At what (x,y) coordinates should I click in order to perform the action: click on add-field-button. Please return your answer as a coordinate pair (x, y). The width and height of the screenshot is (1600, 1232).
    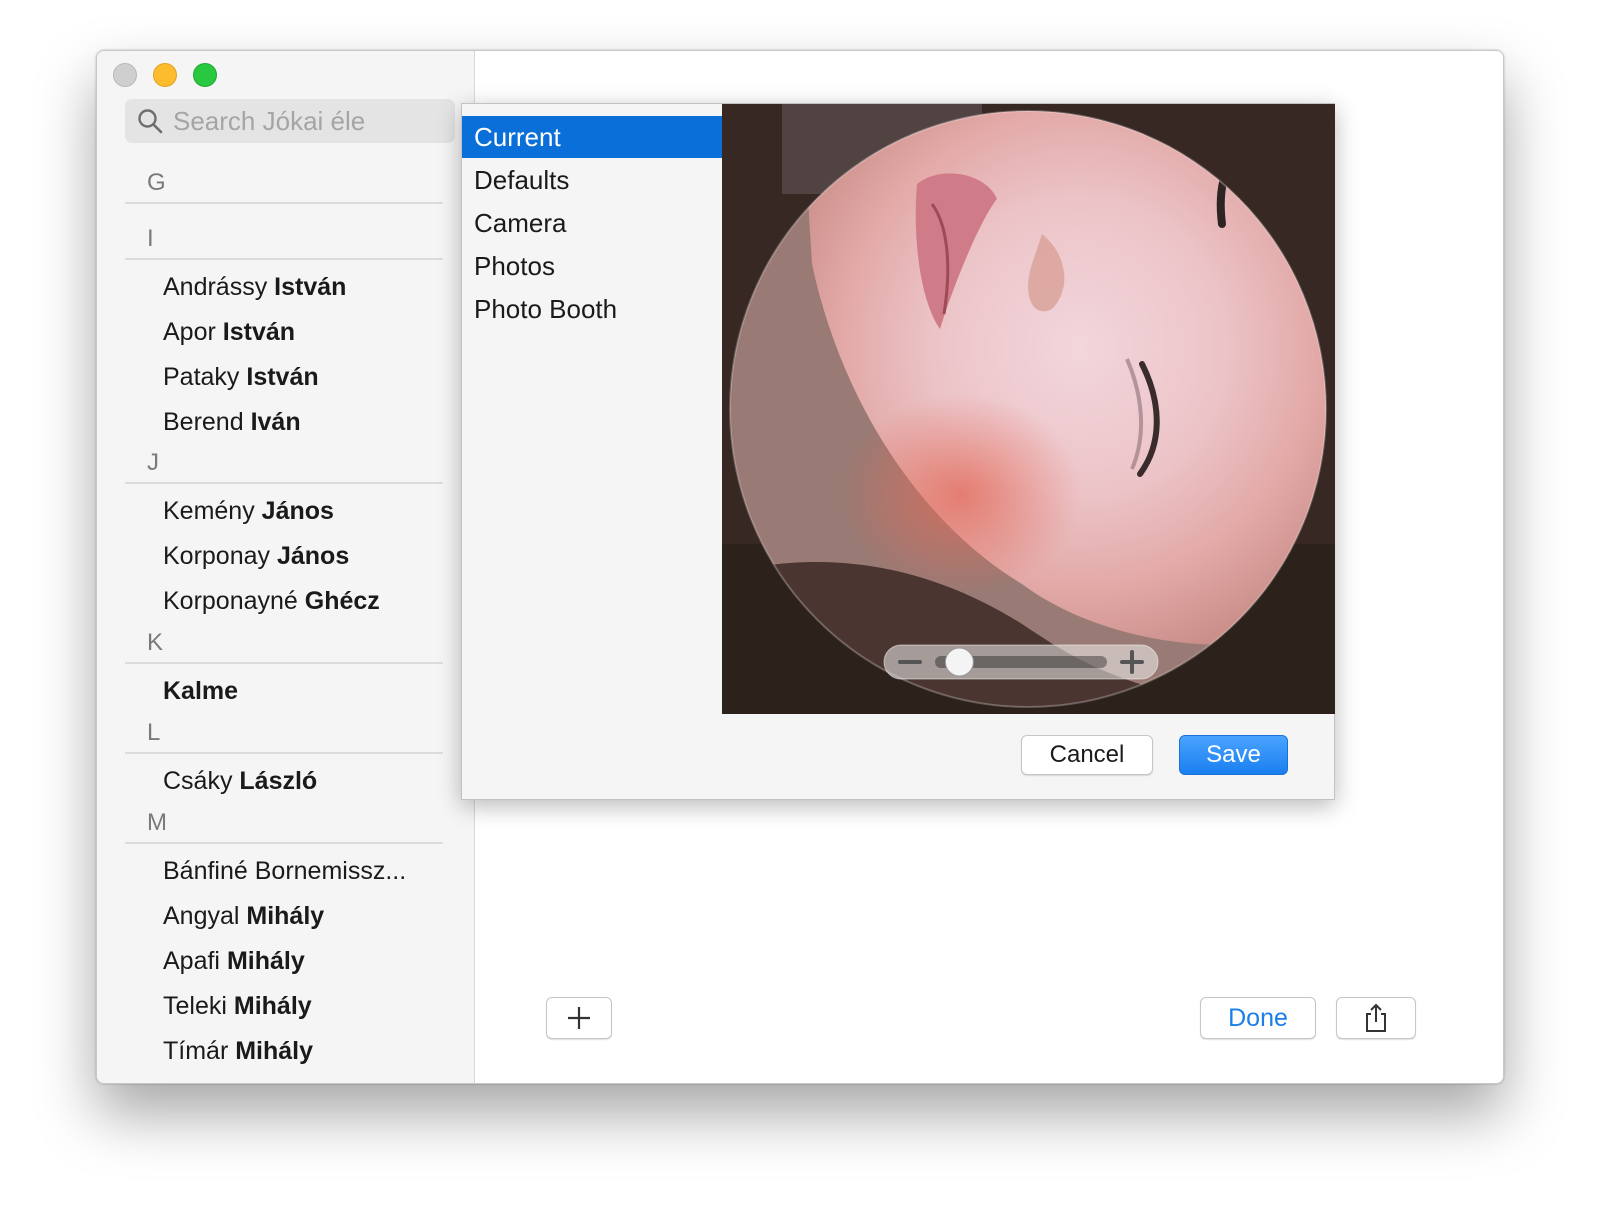
    Looking at the image, I should click on (579, 1018).